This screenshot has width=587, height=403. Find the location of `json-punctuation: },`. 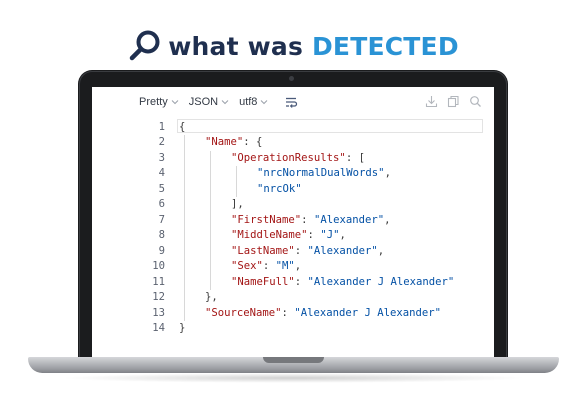

json-punctuation: }, is located at coordinates (211, 297).